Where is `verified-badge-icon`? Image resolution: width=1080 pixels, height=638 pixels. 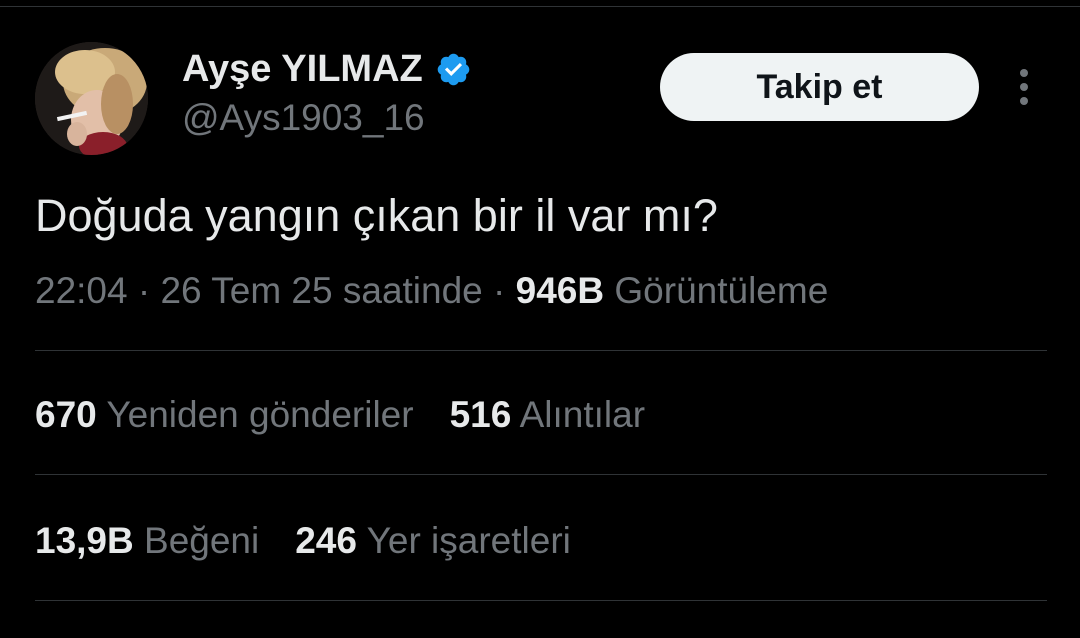 verified-badge-icon is located at coordinates (453, 69).